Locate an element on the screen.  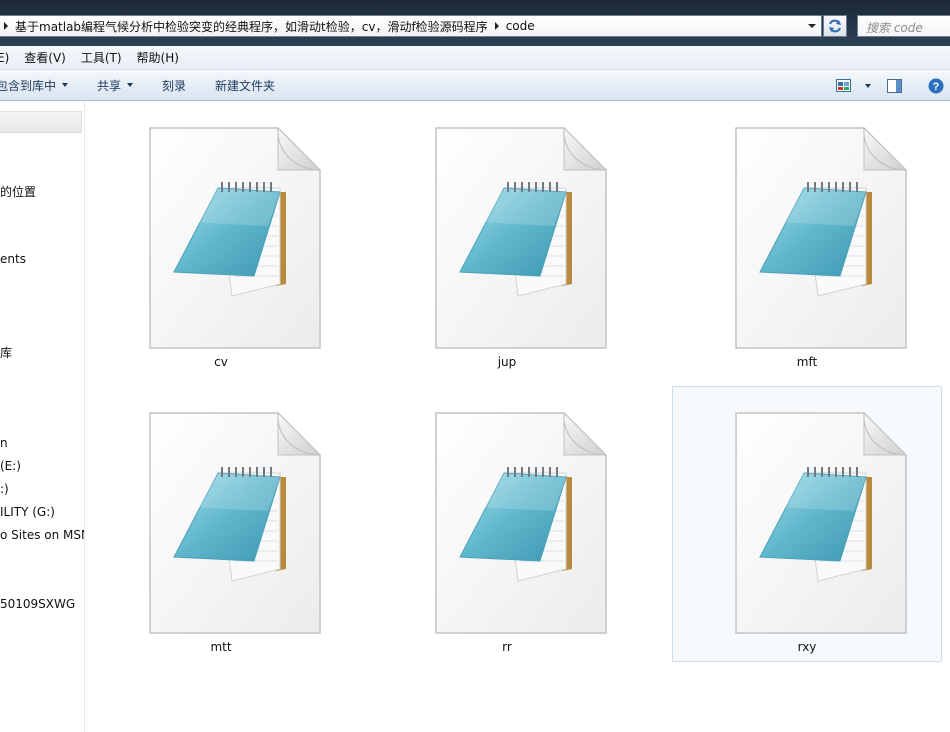
menu-tools: 工具(T) is located at coordinates (101, 57).